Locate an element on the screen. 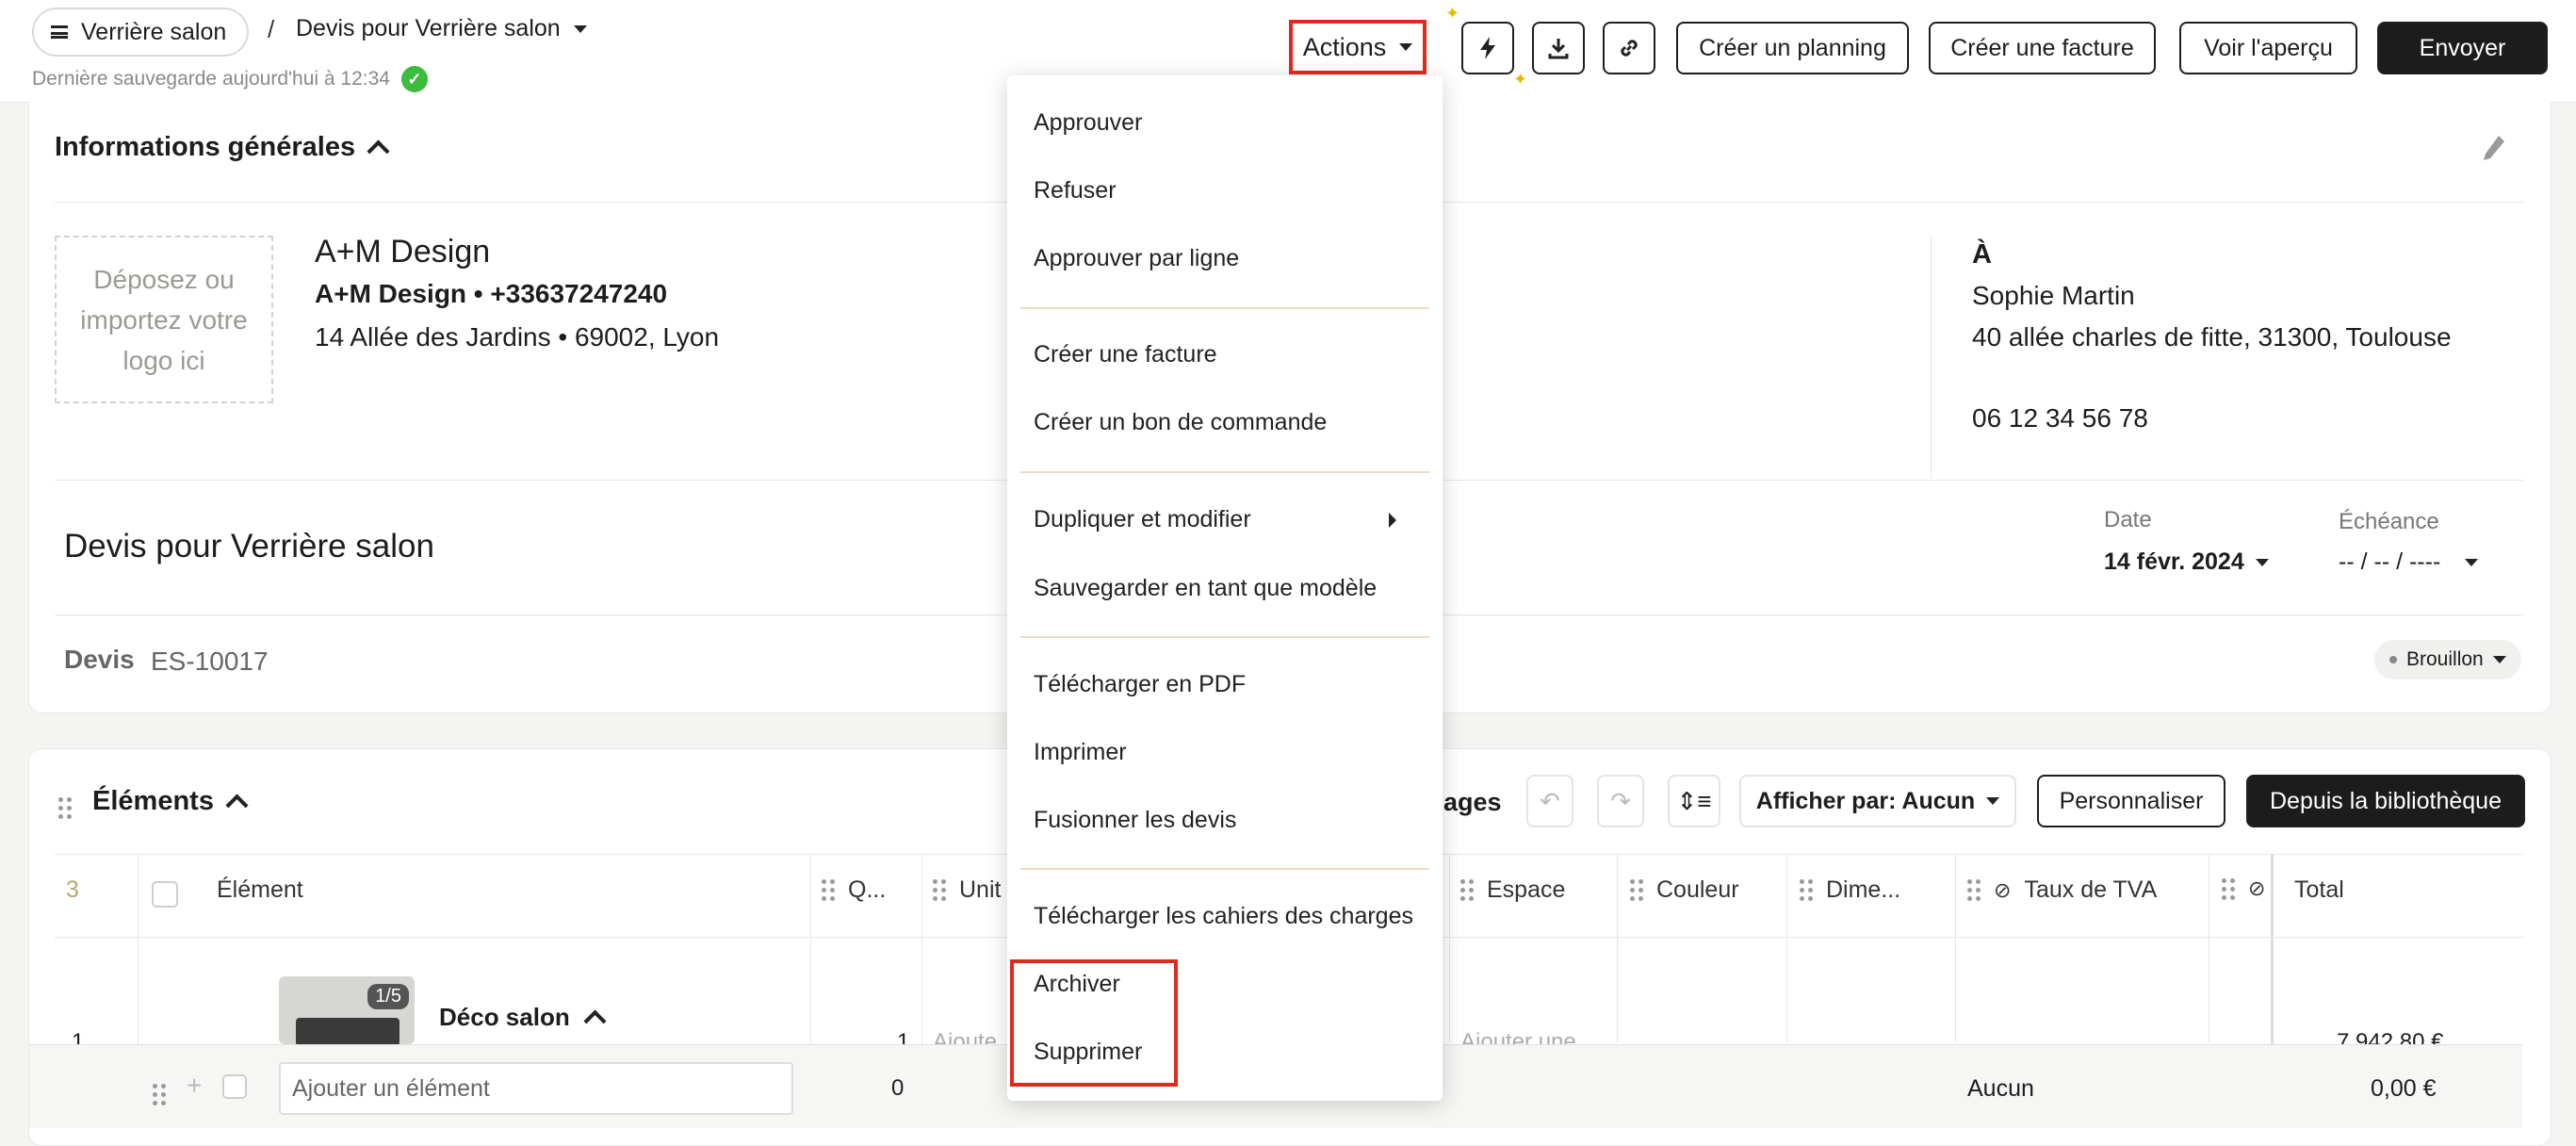  menu-item-print: Imprimer is located at coordinates (1080, 752).